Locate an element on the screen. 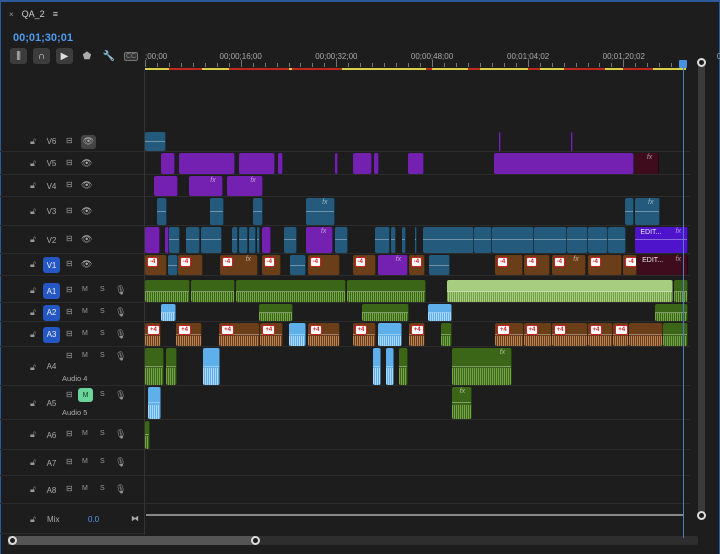 The width and height of the screenshot is (720, 554). track-target-v1: V1 is located at coordinates (51, 265).